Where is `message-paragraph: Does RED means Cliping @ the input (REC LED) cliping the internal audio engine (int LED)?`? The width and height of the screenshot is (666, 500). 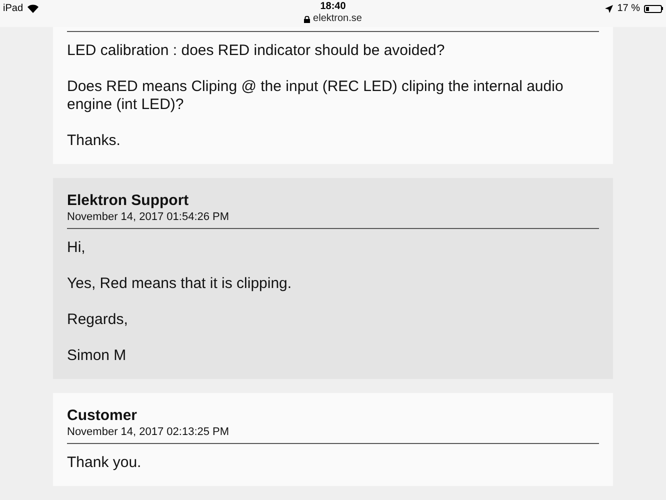 message-paragraph: Does RED means Cliping @ the input (REC LED) cliping the internal audio engine (int LED)? is located at coordinates (315, 96).